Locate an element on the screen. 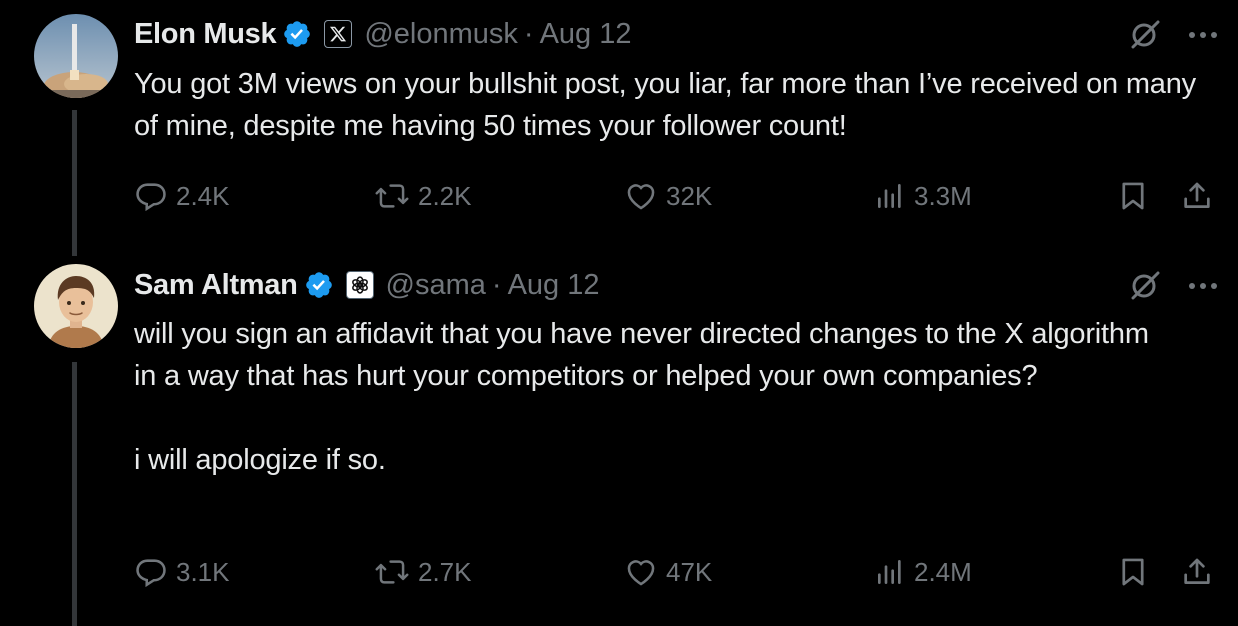  view-count: 3.3M is located at coordinates (943, 195).